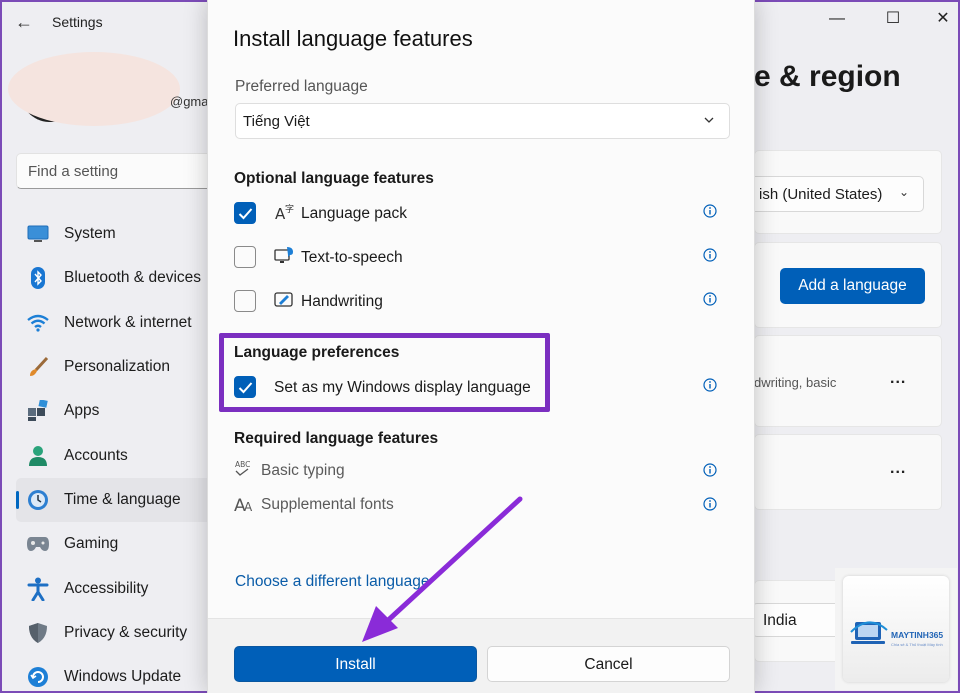 The image size is (960, 693). I want to click on sidebar-item-bluetooth: Bluetooth & devices, so click(116, 278).